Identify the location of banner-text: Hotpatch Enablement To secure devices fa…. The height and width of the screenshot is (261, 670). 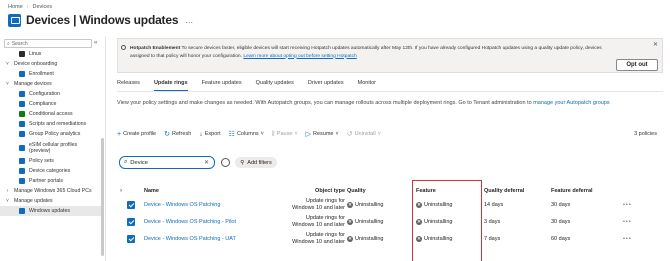
(370, 52).